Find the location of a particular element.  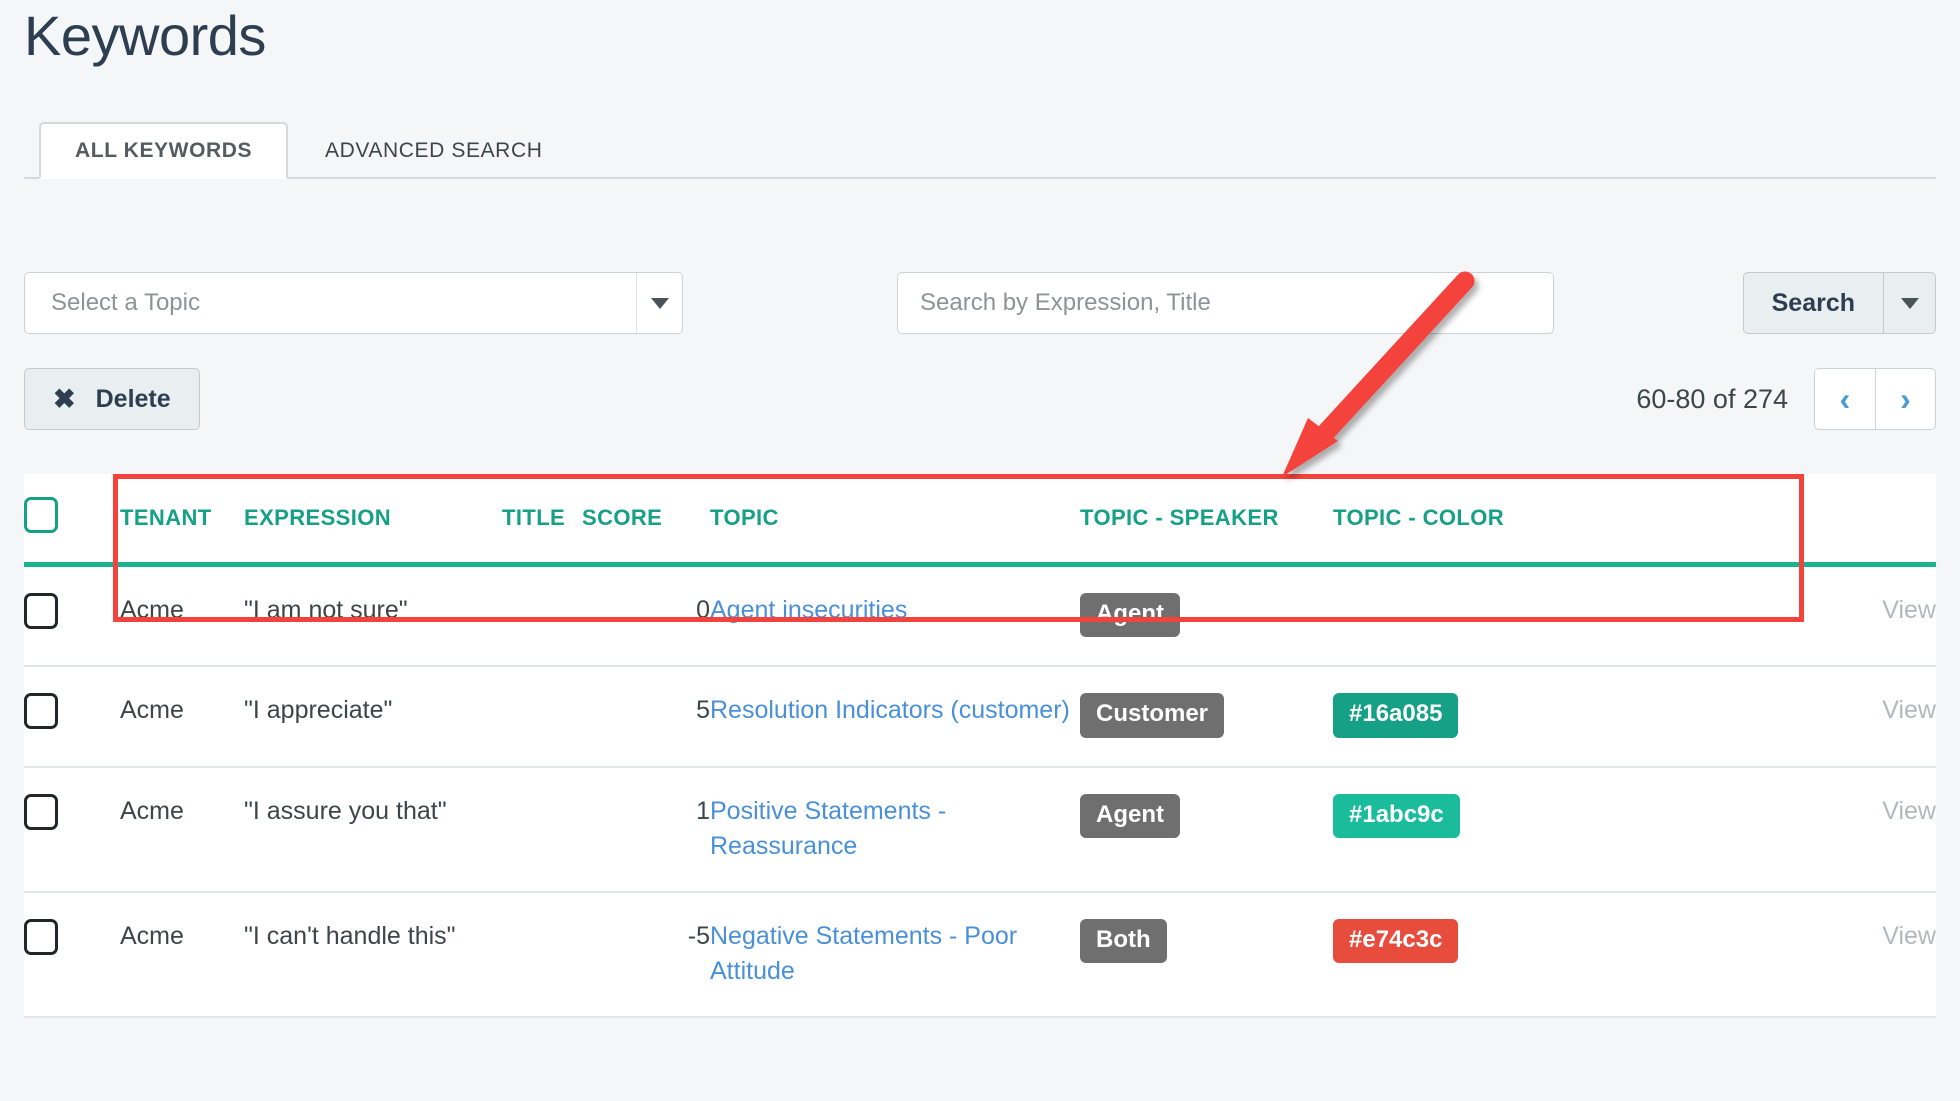

cell-topic-color: #e74c3c is located at coordinates (1458, 954).